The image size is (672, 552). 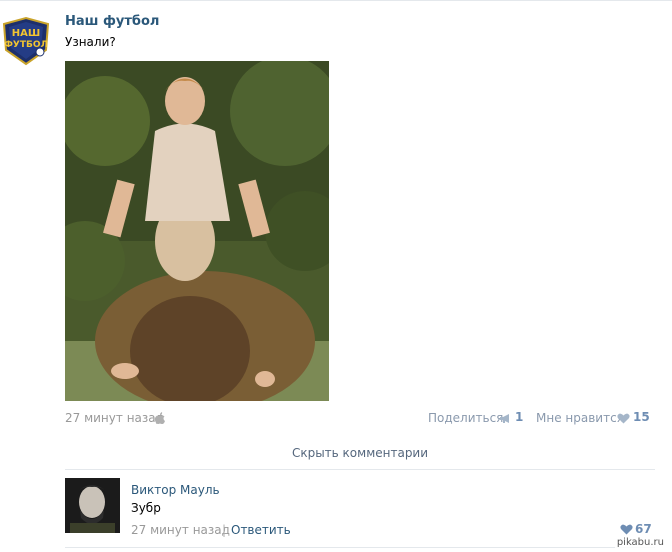 I want to click on post-text: Узнали?, so click(x=90, y=42).